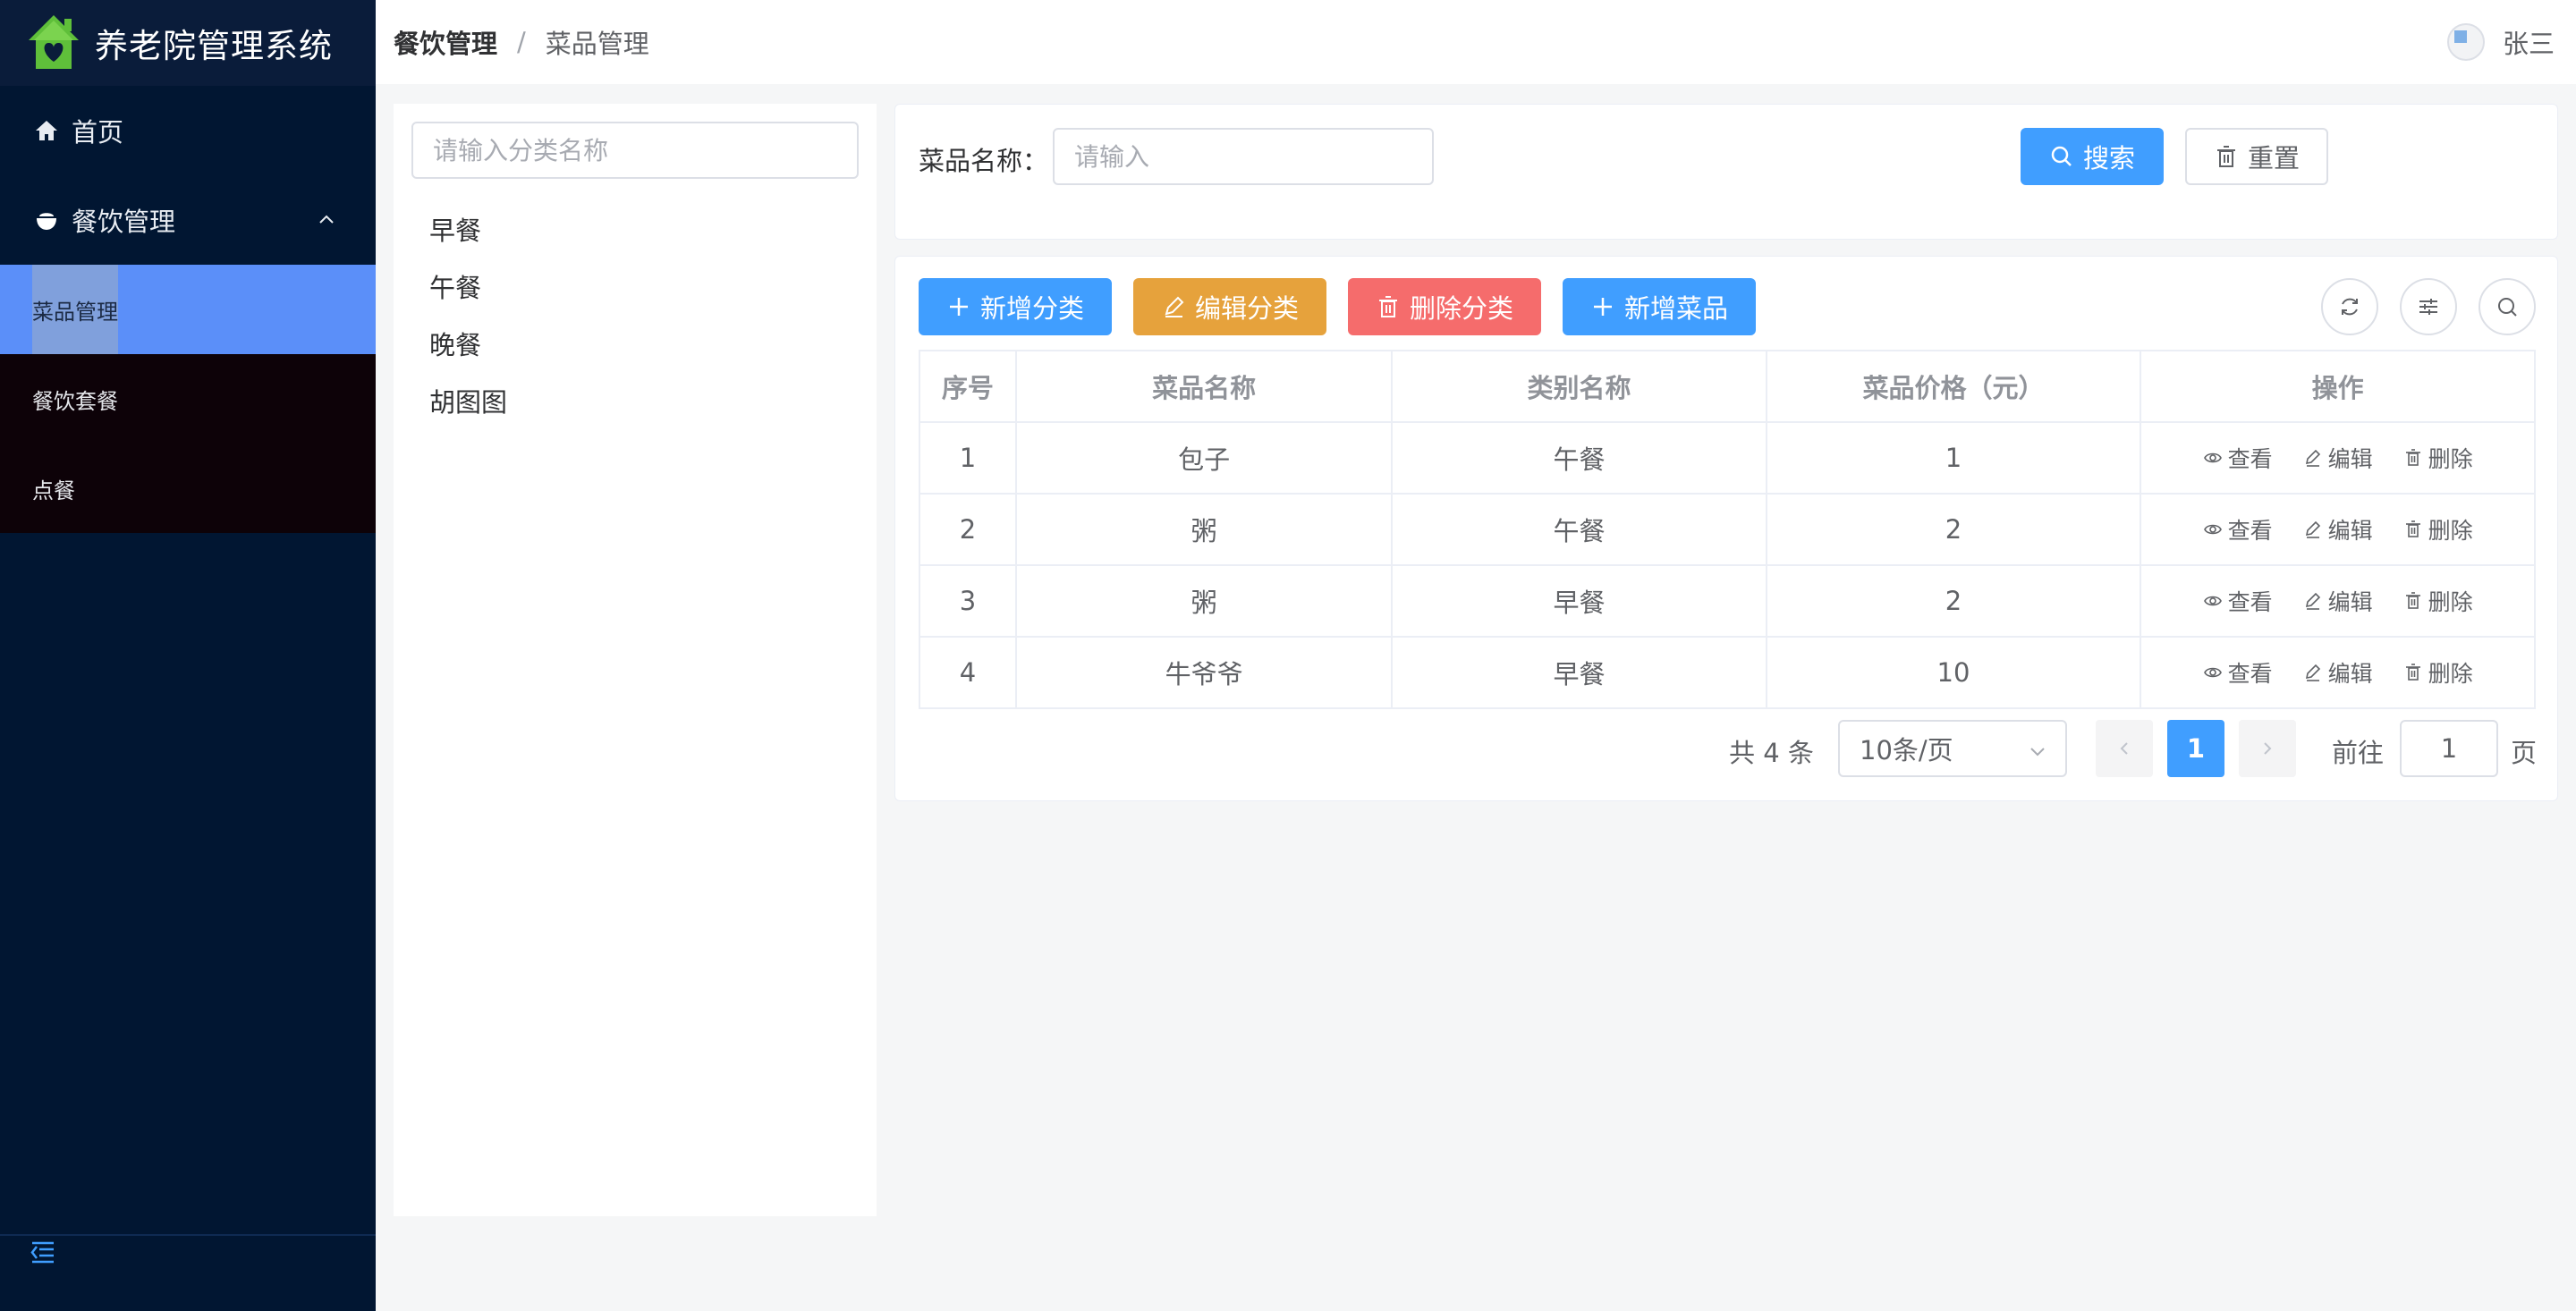 Image resolution: width=2576 pixels, height=1311 pixels. Describe the element at coordinates (1602, 307) in the screenshot. I see `plus-icon` at that location.